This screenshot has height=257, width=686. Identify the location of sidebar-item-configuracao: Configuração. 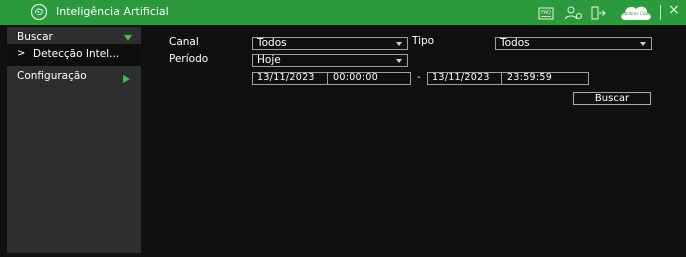
(74, 77).